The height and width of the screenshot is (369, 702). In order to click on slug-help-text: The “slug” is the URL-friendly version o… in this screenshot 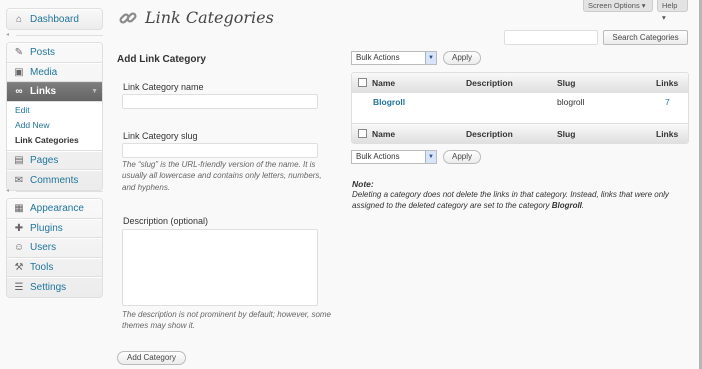, I will do `click(222, 176)`.